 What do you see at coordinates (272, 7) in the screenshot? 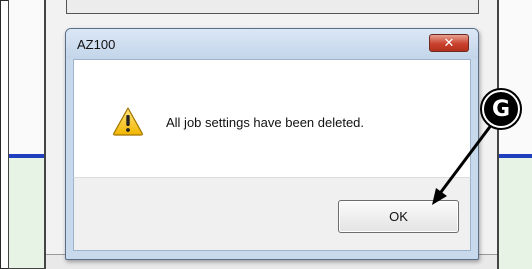
I see `background-window-frame` at bounding box center [272, 7].